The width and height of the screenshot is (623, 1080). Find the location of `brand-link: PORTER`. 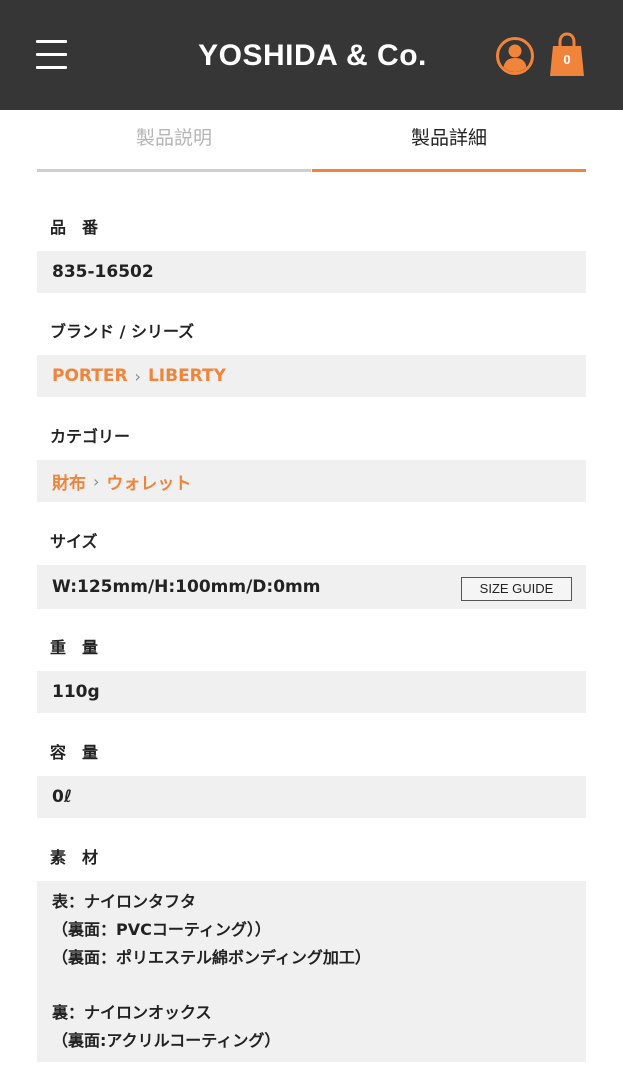

brand-link: PORTER is located at coordinates (90, 376).